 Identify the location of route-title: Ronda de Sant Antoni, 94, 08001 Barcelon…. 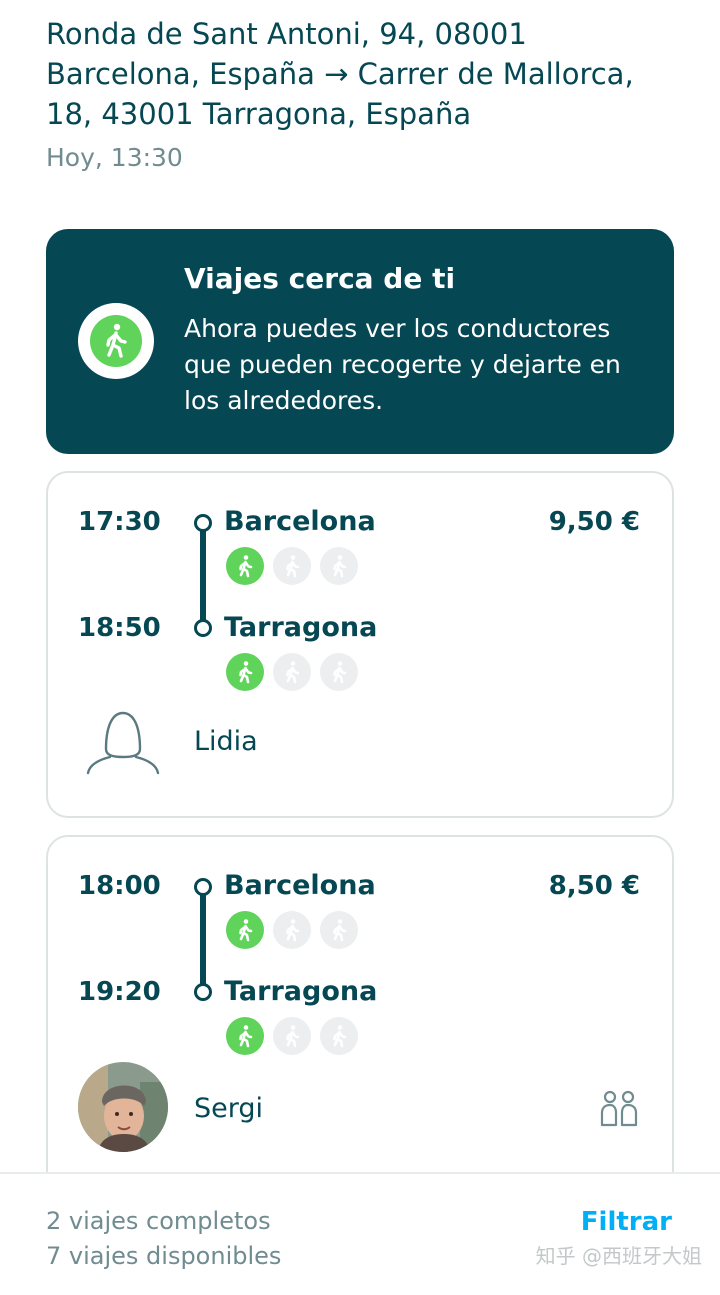
(340, 74).